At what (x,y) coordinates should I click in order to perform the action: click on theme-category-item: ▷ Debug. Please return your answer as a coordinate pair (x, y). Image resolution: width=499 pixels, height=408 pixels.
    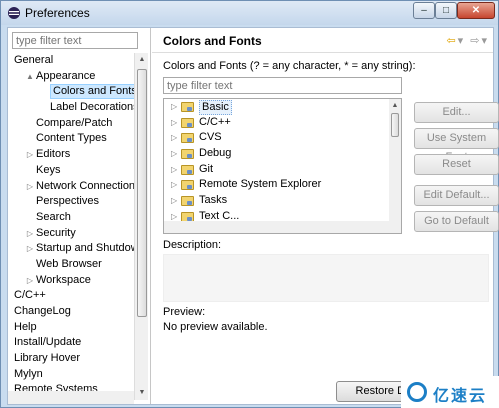
    Looking at the image, I should click on (282, 154).